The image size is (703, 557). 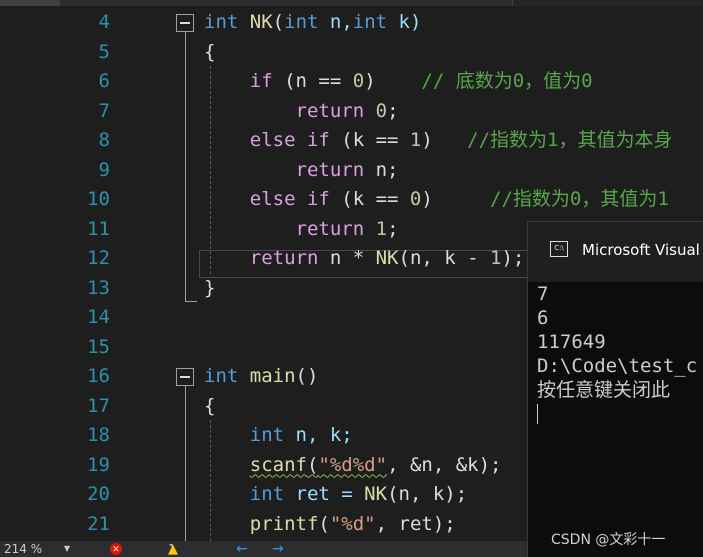 I want to click on warning-indicator: ▲ 1, so click(x=173, y=549).